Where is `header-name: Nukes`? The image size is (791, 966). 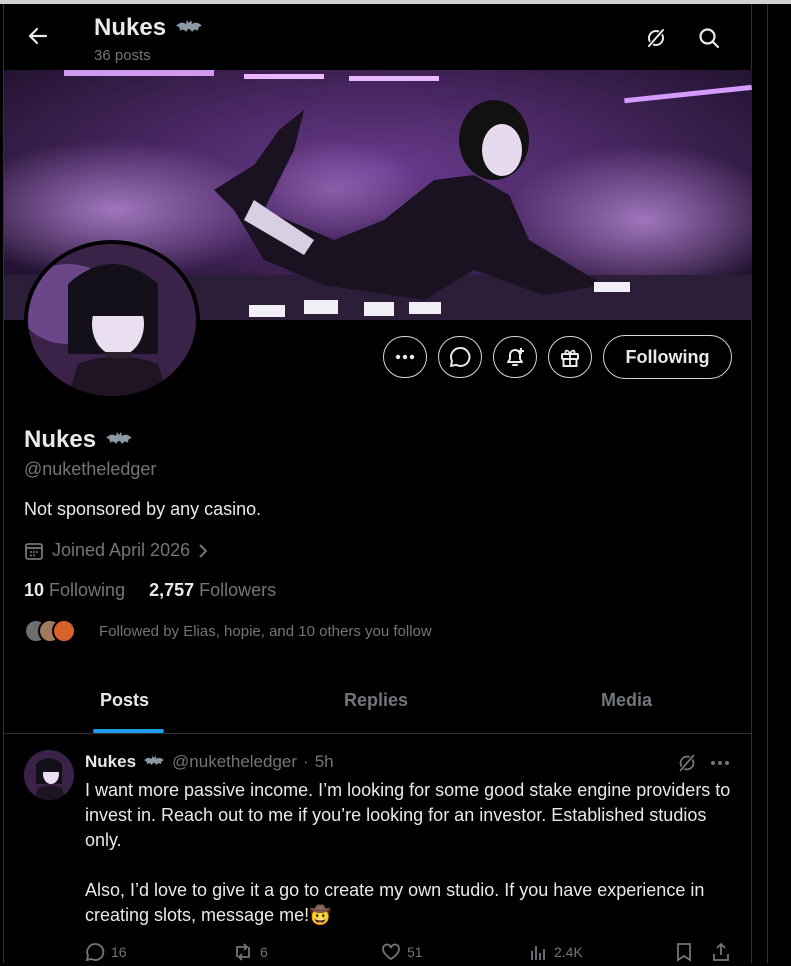
header-name: Nukes is located at coordinates (130, 27).